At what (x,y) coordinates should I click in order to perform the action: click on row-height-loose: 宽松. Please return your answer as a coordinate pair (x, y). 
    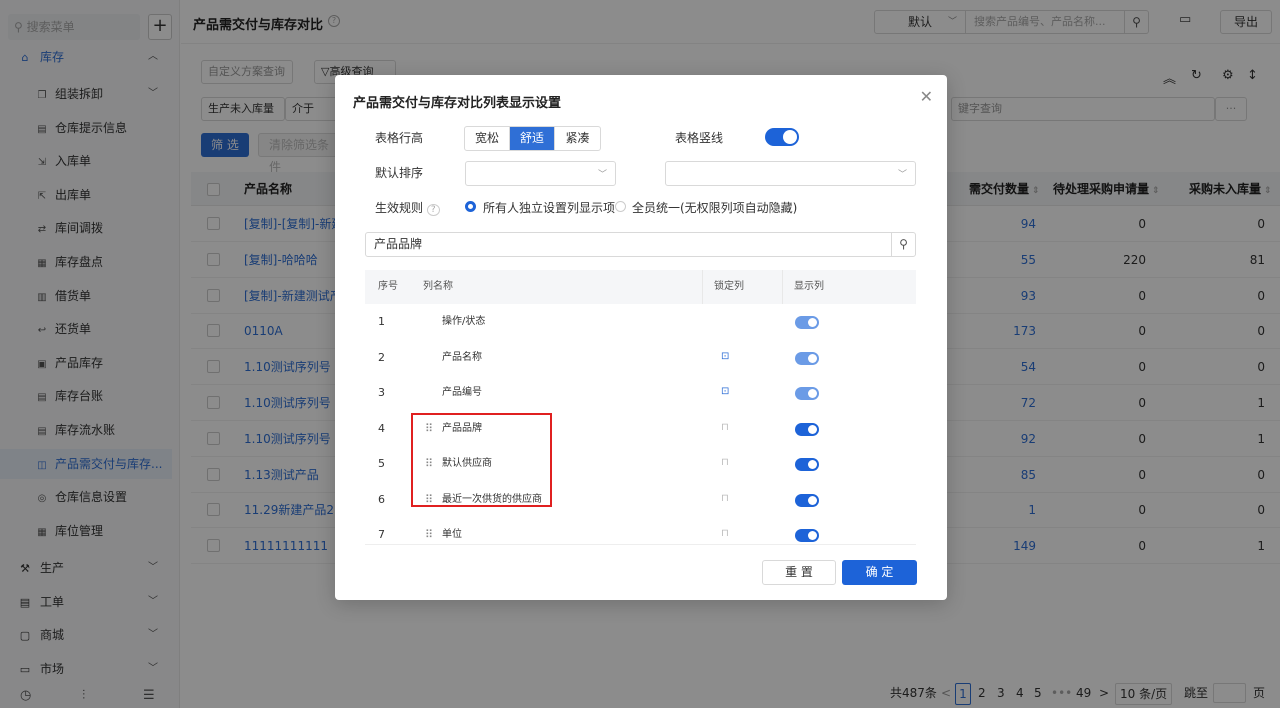
    Looking at the image, I should click on (487, 138).